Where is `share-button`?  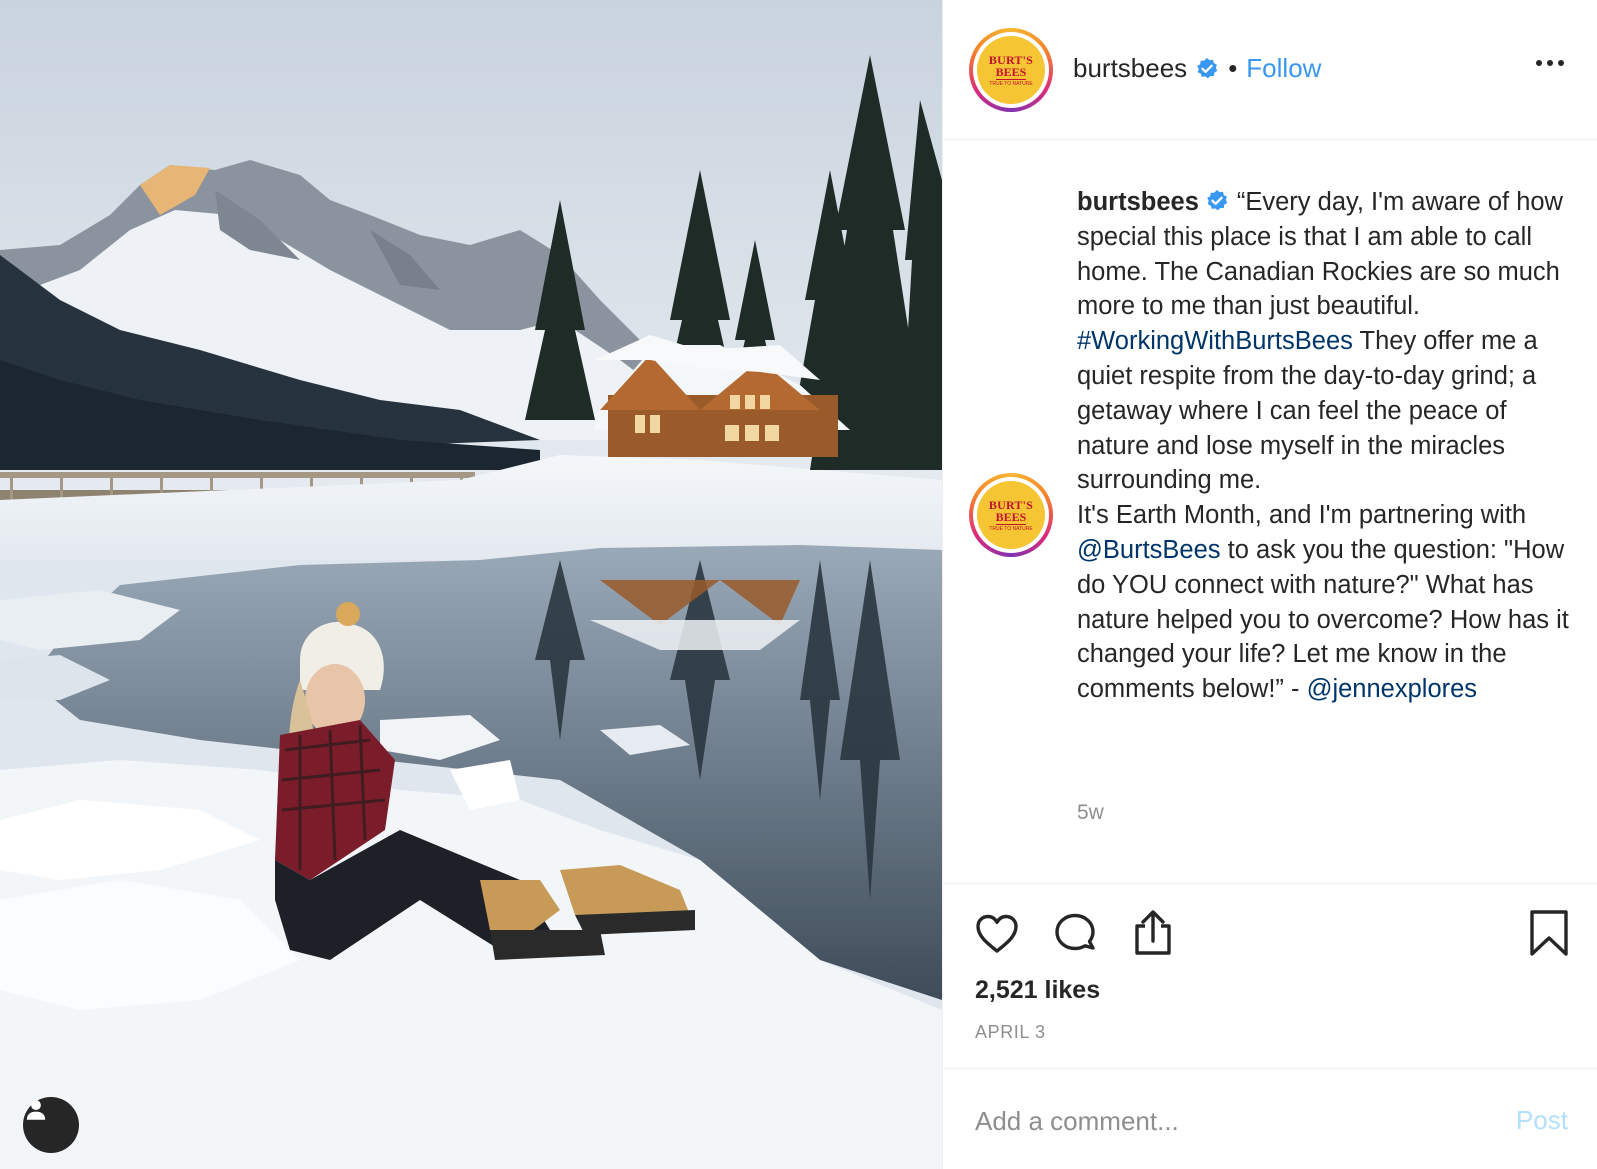 share-button is located at coordinates (1153, 933).